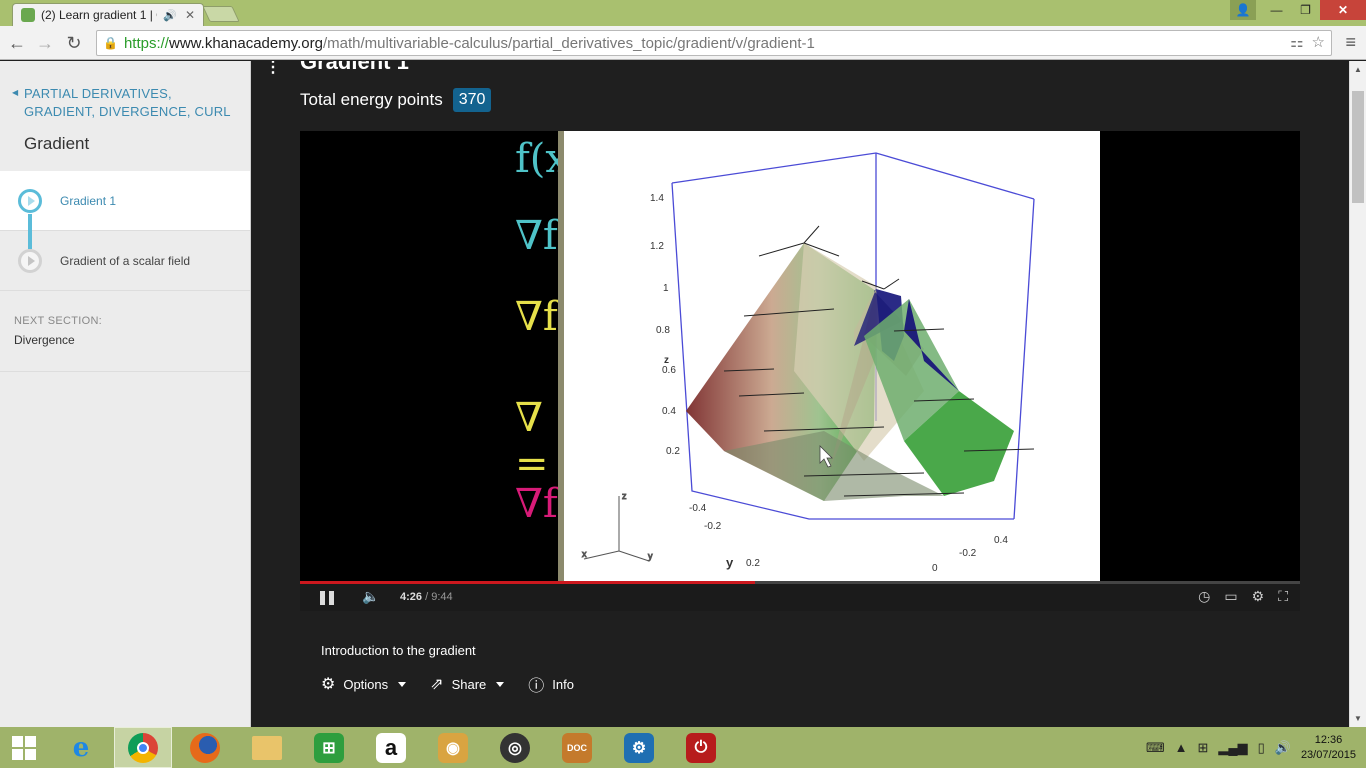  Describe the element at coordinates (273, 69) in the screenshot. I see `more-options-icon: ⋮` at that location.